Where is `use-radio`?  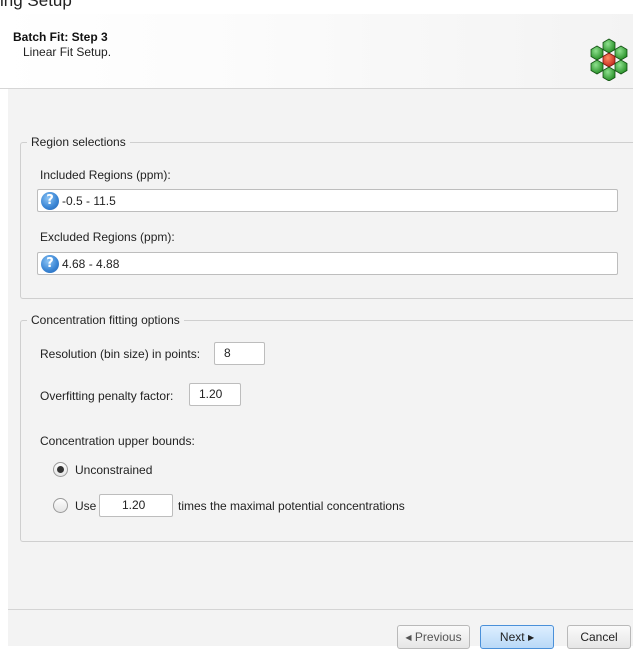 use-radio is located at coordinates (60, 505).